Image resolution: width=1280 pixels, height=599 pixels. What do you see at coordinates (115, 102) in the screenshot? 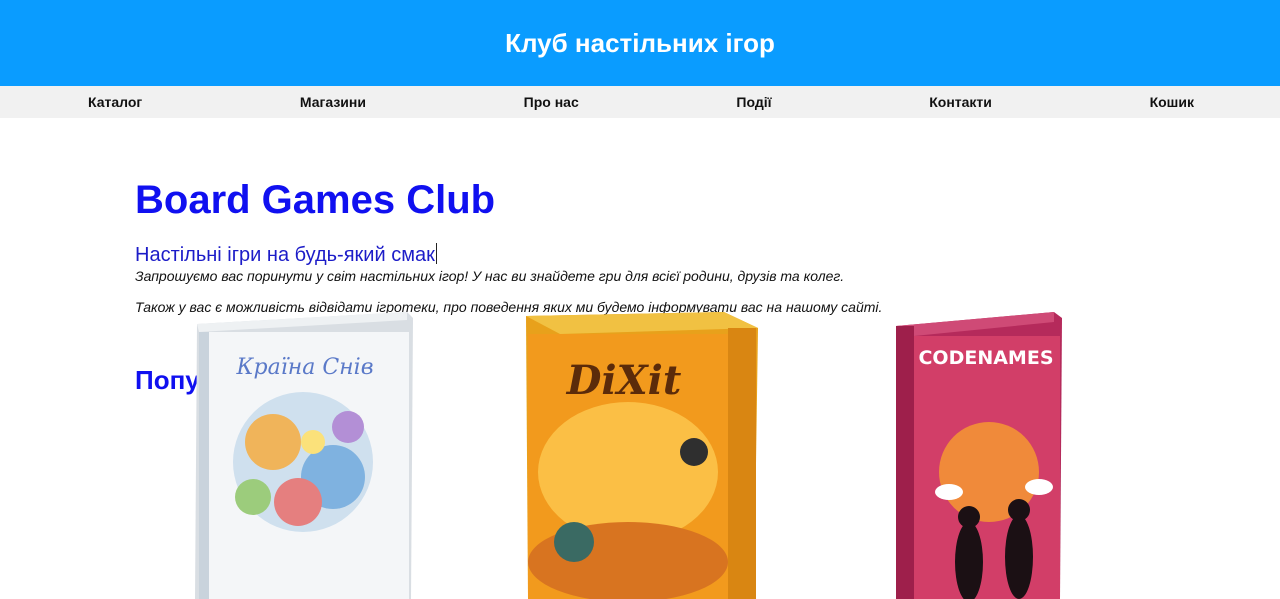
I see `nav-item-catalog: Каталог` at bounding box center [115, 102].